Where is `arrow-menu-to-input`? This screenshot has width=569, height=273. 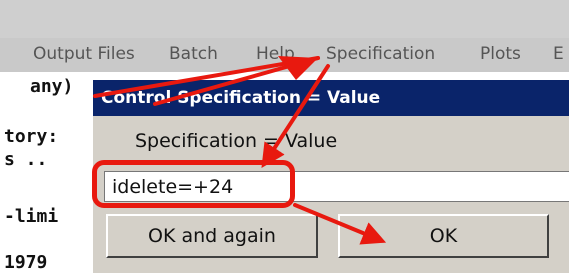 arrow-menu-to-input is located at coordinates (295, 116).